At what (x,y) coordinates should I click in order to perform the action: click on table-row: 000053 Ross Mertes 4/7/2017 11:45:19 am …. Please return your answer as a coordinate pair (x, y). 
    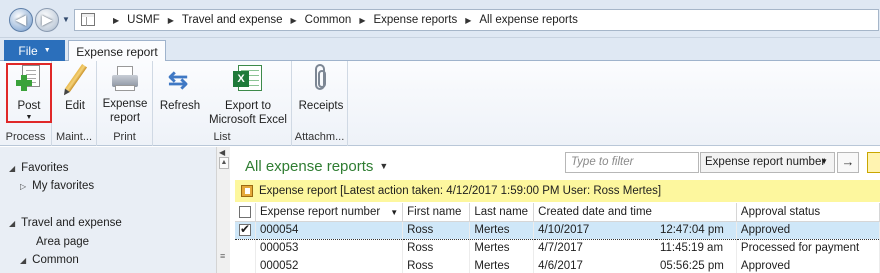
    Looking at the image, I should click on (557, 248).